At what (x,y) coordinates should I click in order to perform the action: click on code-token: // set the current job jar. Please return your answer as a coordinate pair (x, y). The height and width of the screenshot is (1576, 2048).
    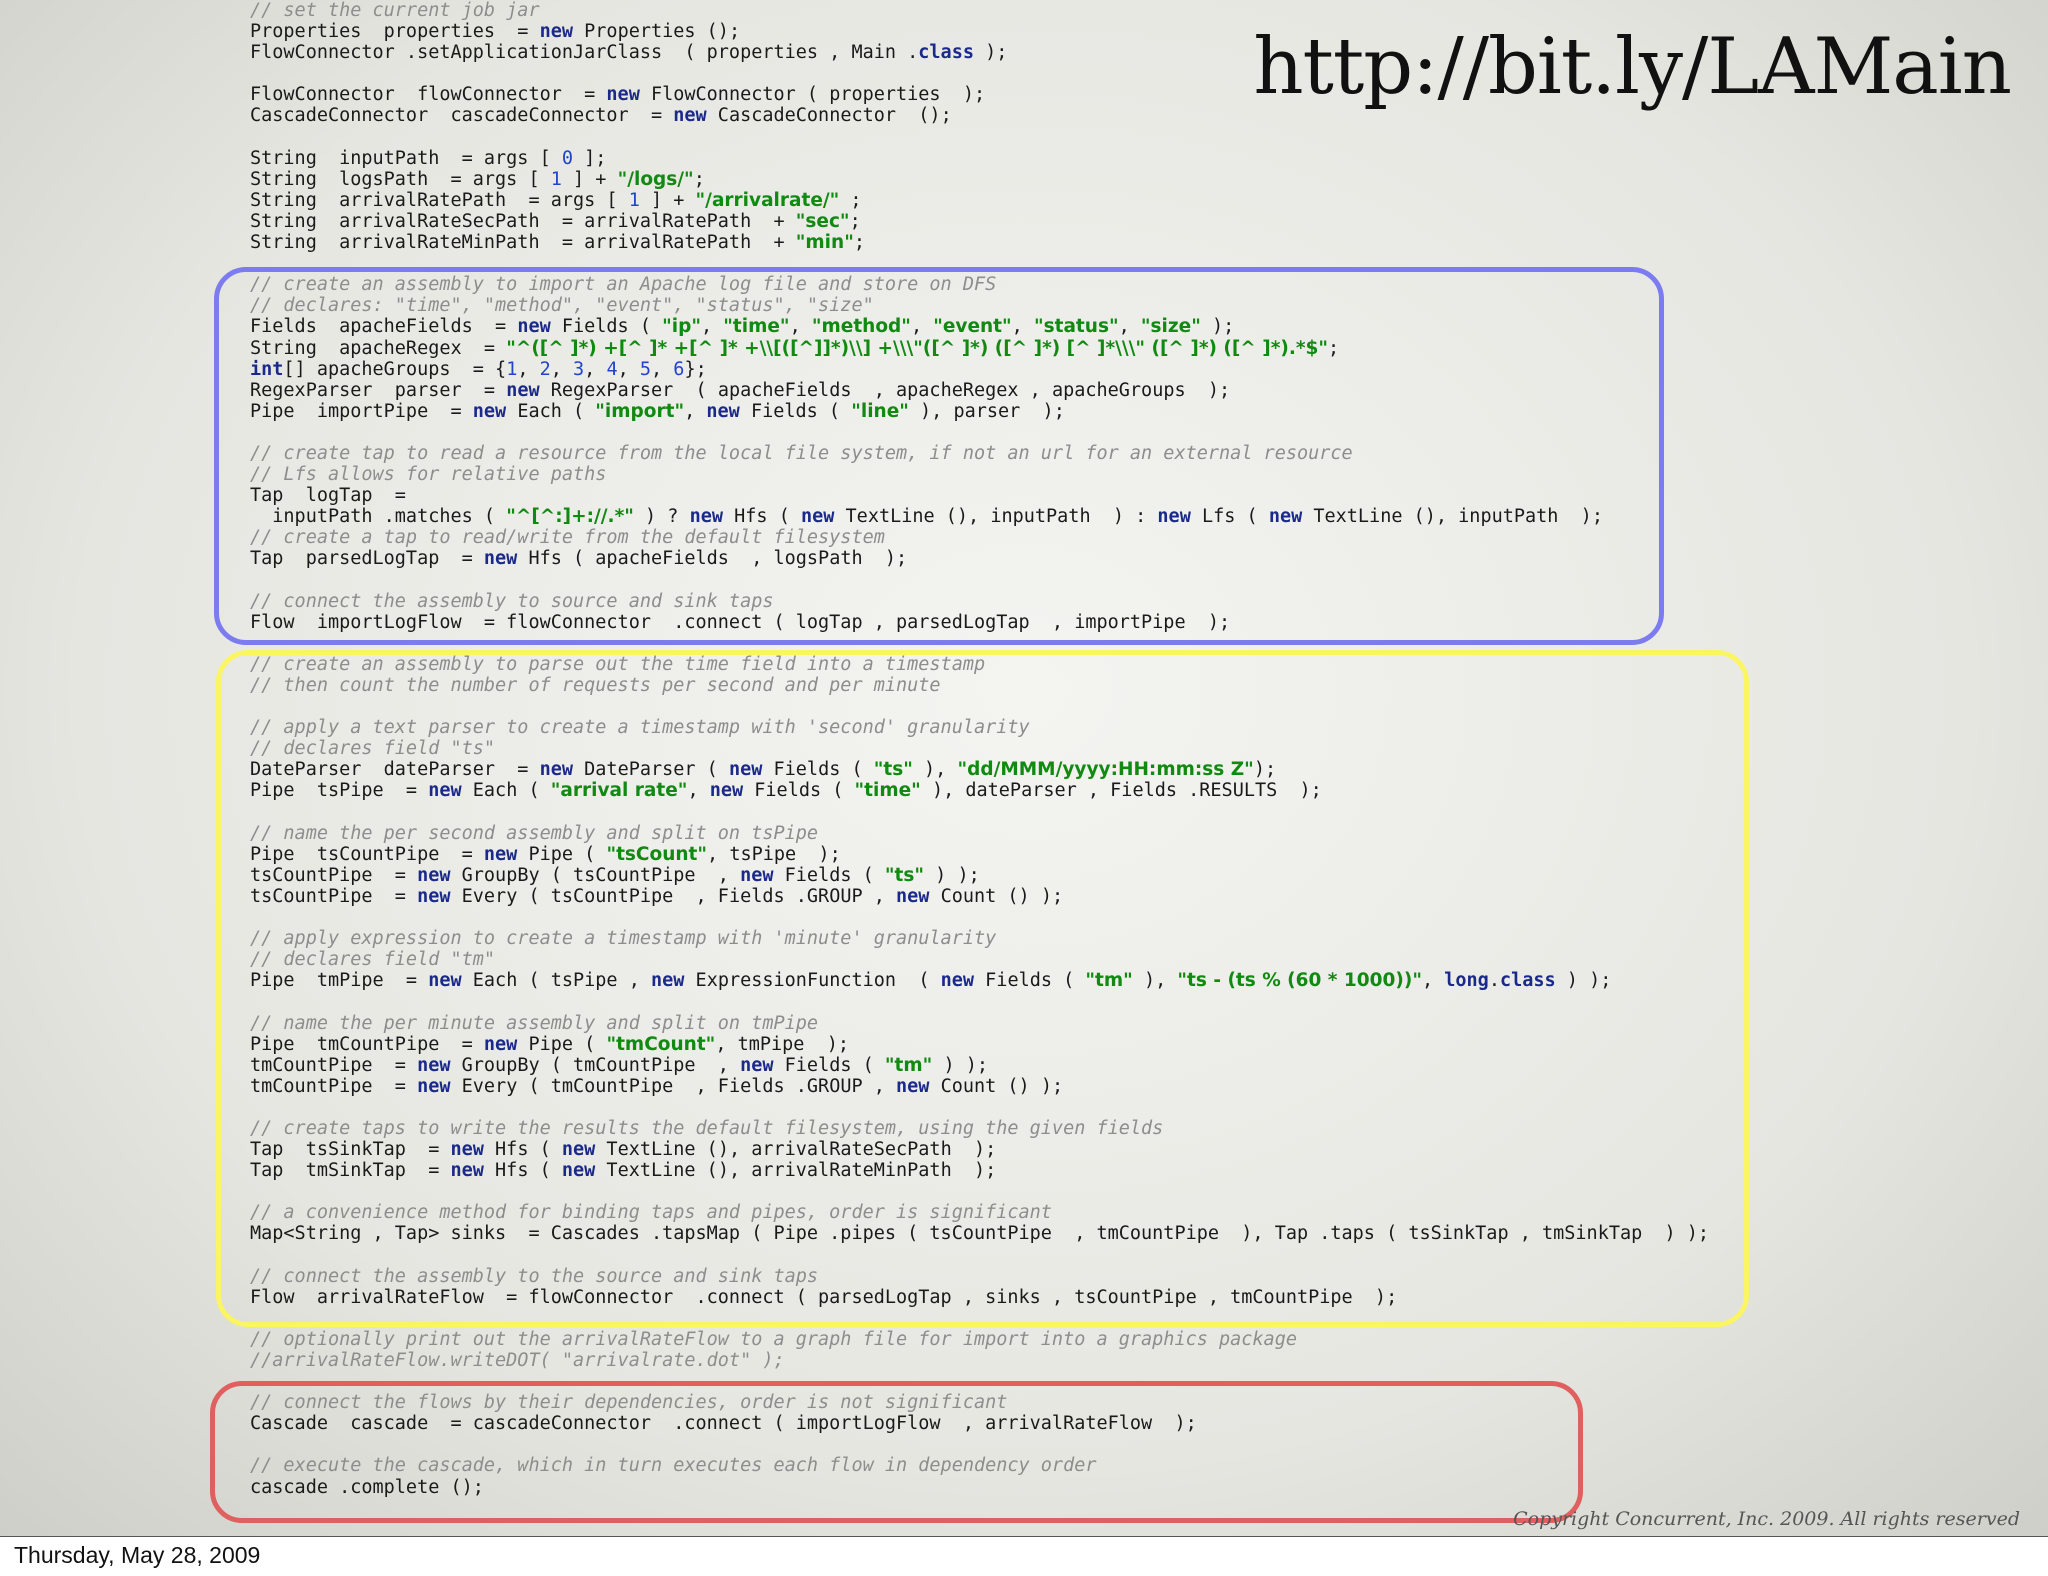
    Looking at the image, I should click on (395, 10).